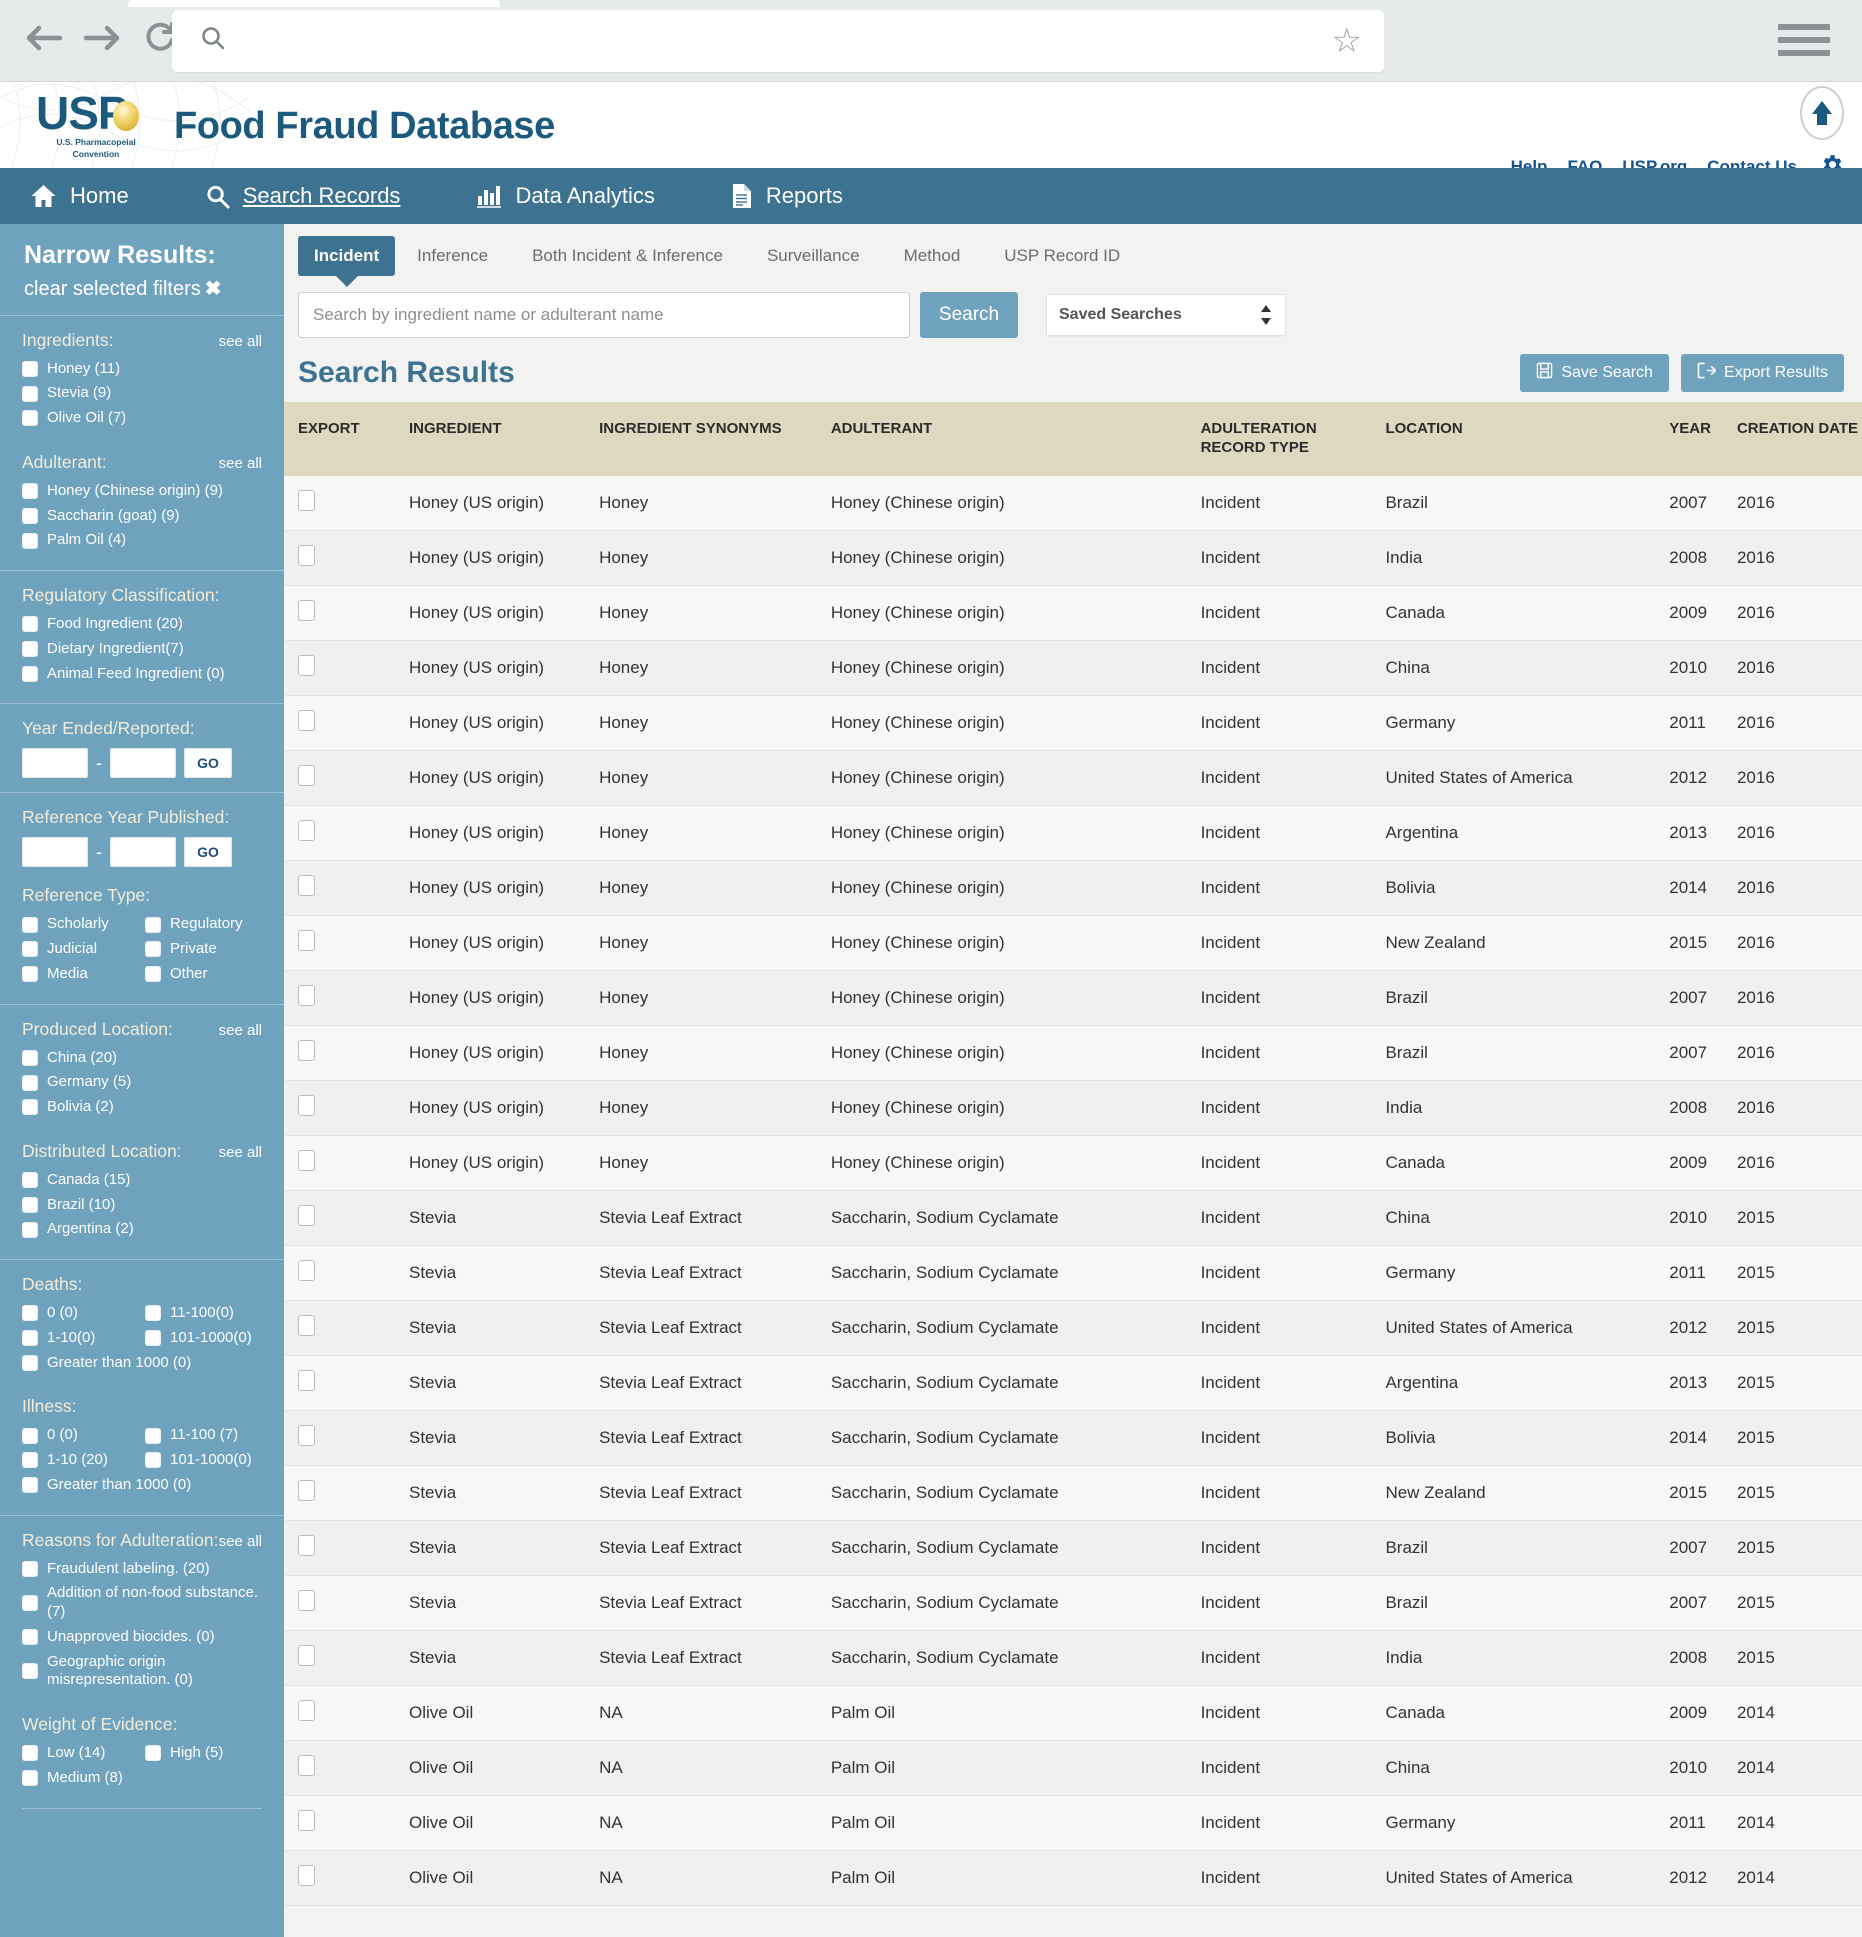  Describe the element at coordinates (142, 540) in the screenshot. I see `filter-option: Palm Oil (4)` at that location.